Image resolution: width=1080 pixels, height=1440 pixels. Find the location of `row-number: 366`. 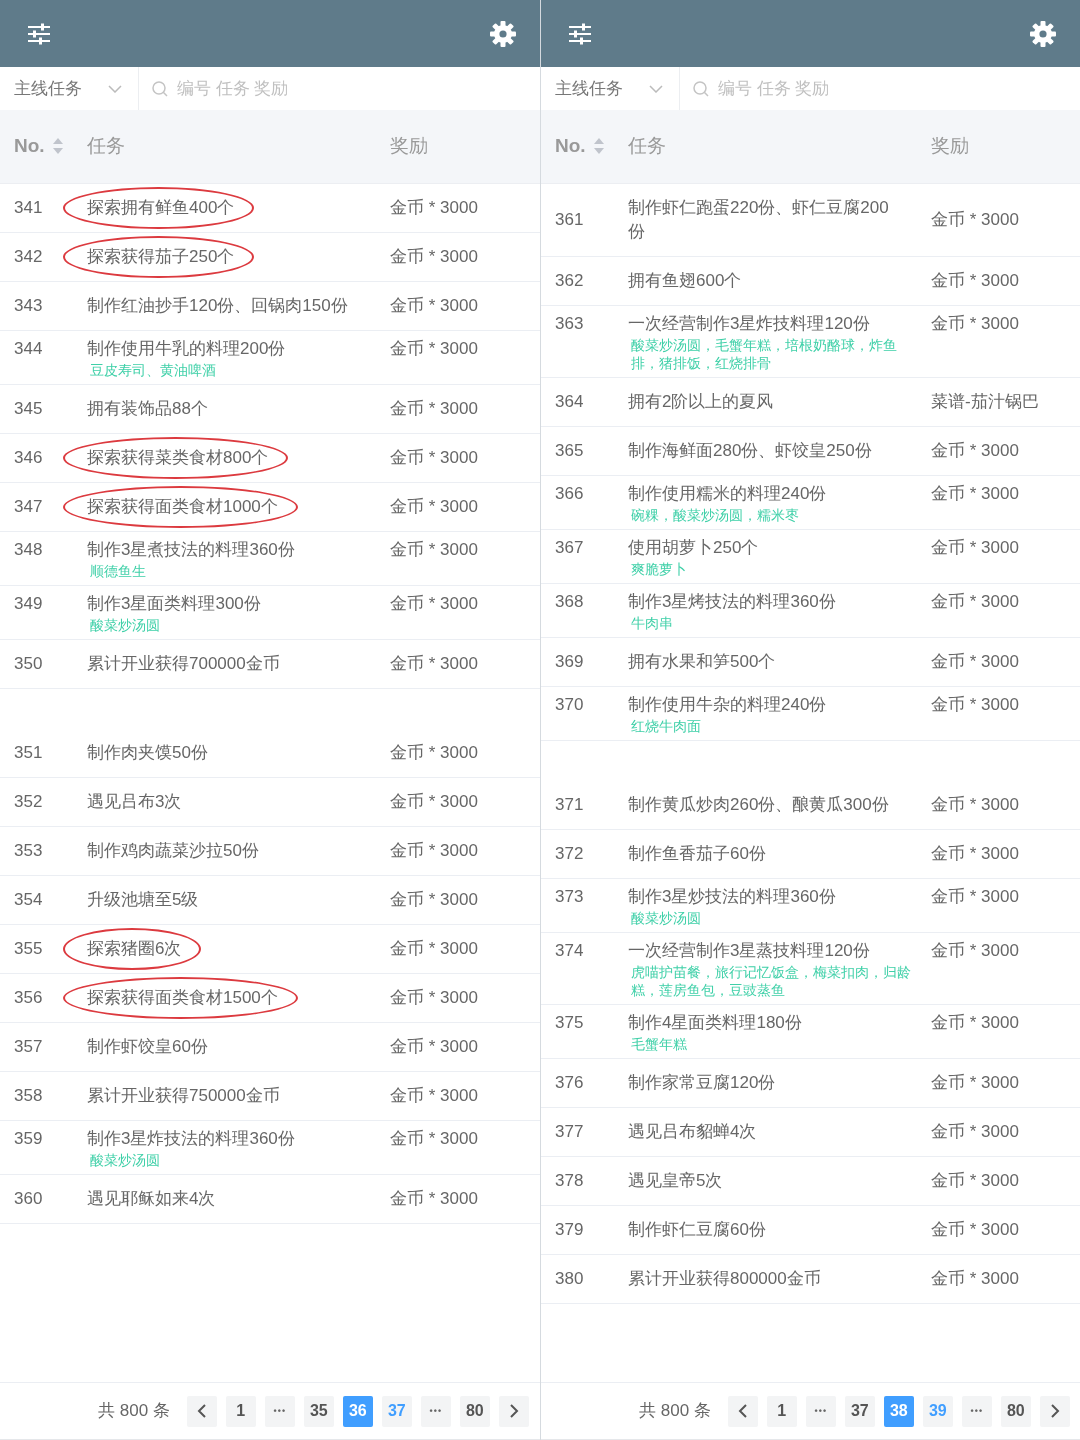

row-number: 366 is located at coordinates (569, 493).